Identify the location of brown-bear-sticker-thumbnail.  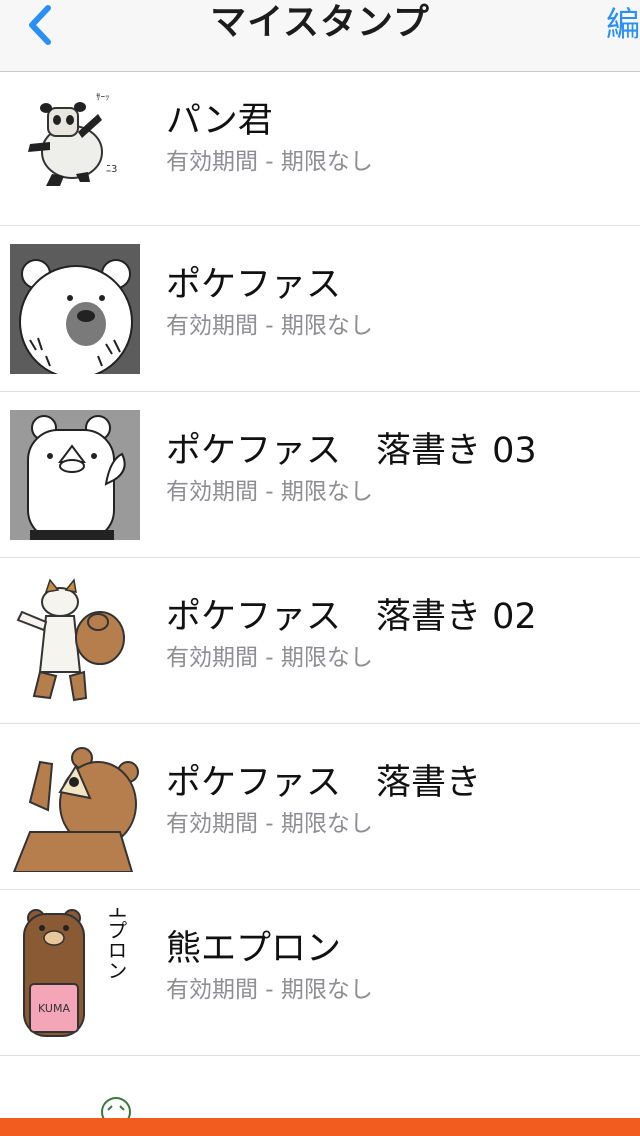
(75, 809).